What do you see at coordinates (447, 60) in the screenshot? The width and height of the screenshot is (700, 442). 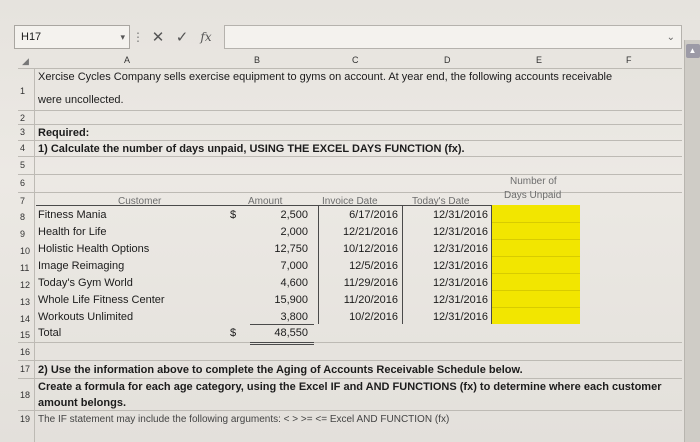 I see `column-header-d: D` at bounding box center [447, 60].